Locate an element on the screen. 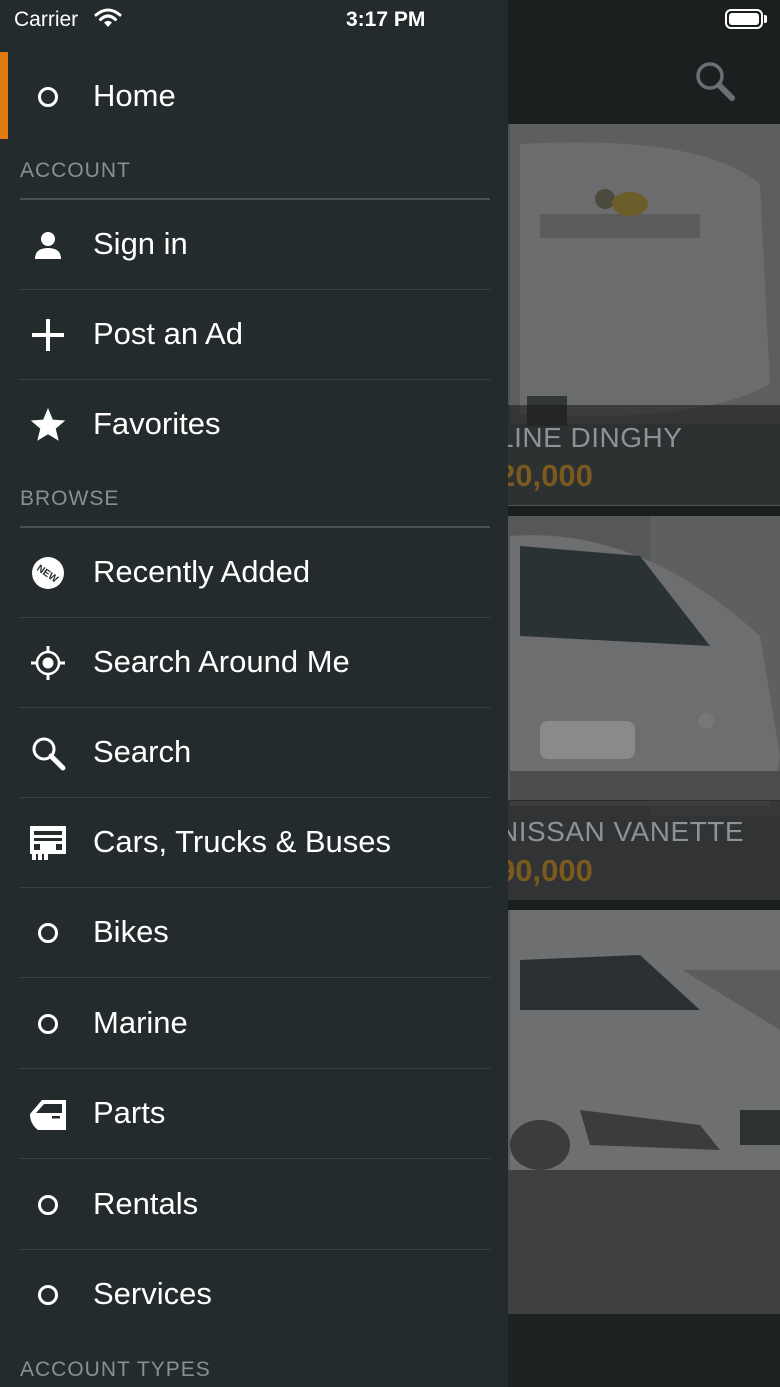 The width and height of the screenshot is (780, 1387). section-header-account: ACCOUNT is located at coordinates (75, 170).